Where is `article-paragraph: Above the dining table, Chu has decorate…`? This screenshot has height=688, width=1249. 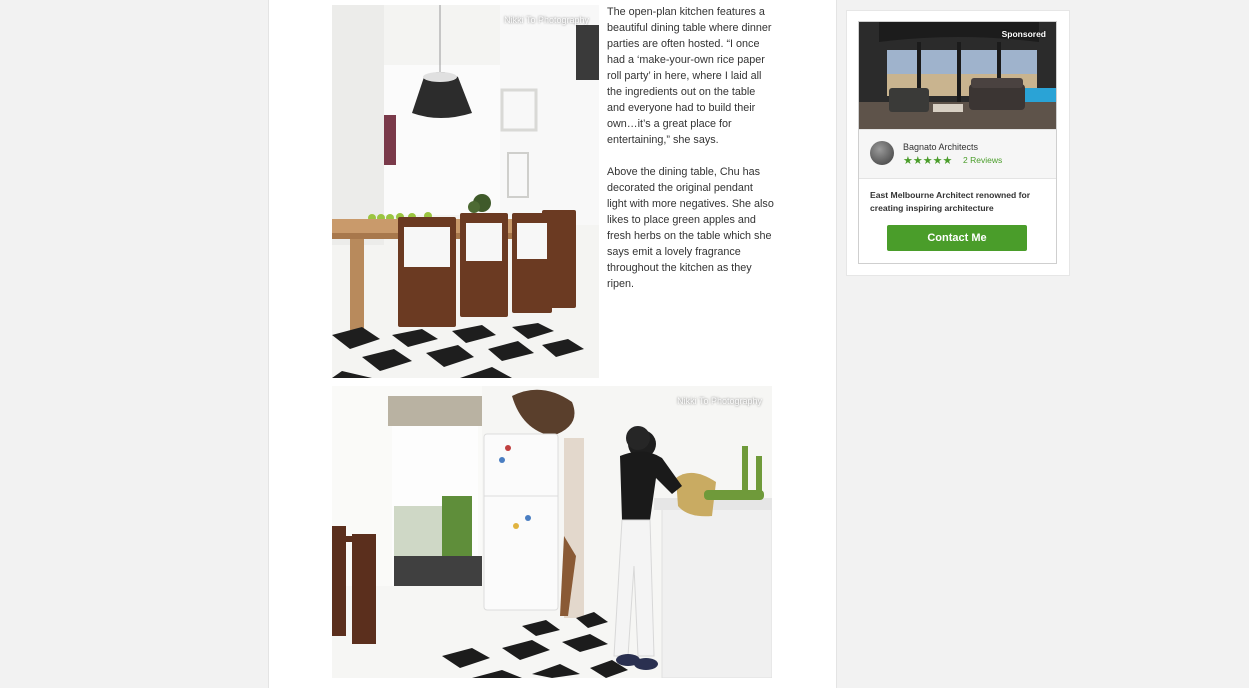
article-paragraph: Above the dining table, Chu has decorate… is located at coordinates (690, 228).